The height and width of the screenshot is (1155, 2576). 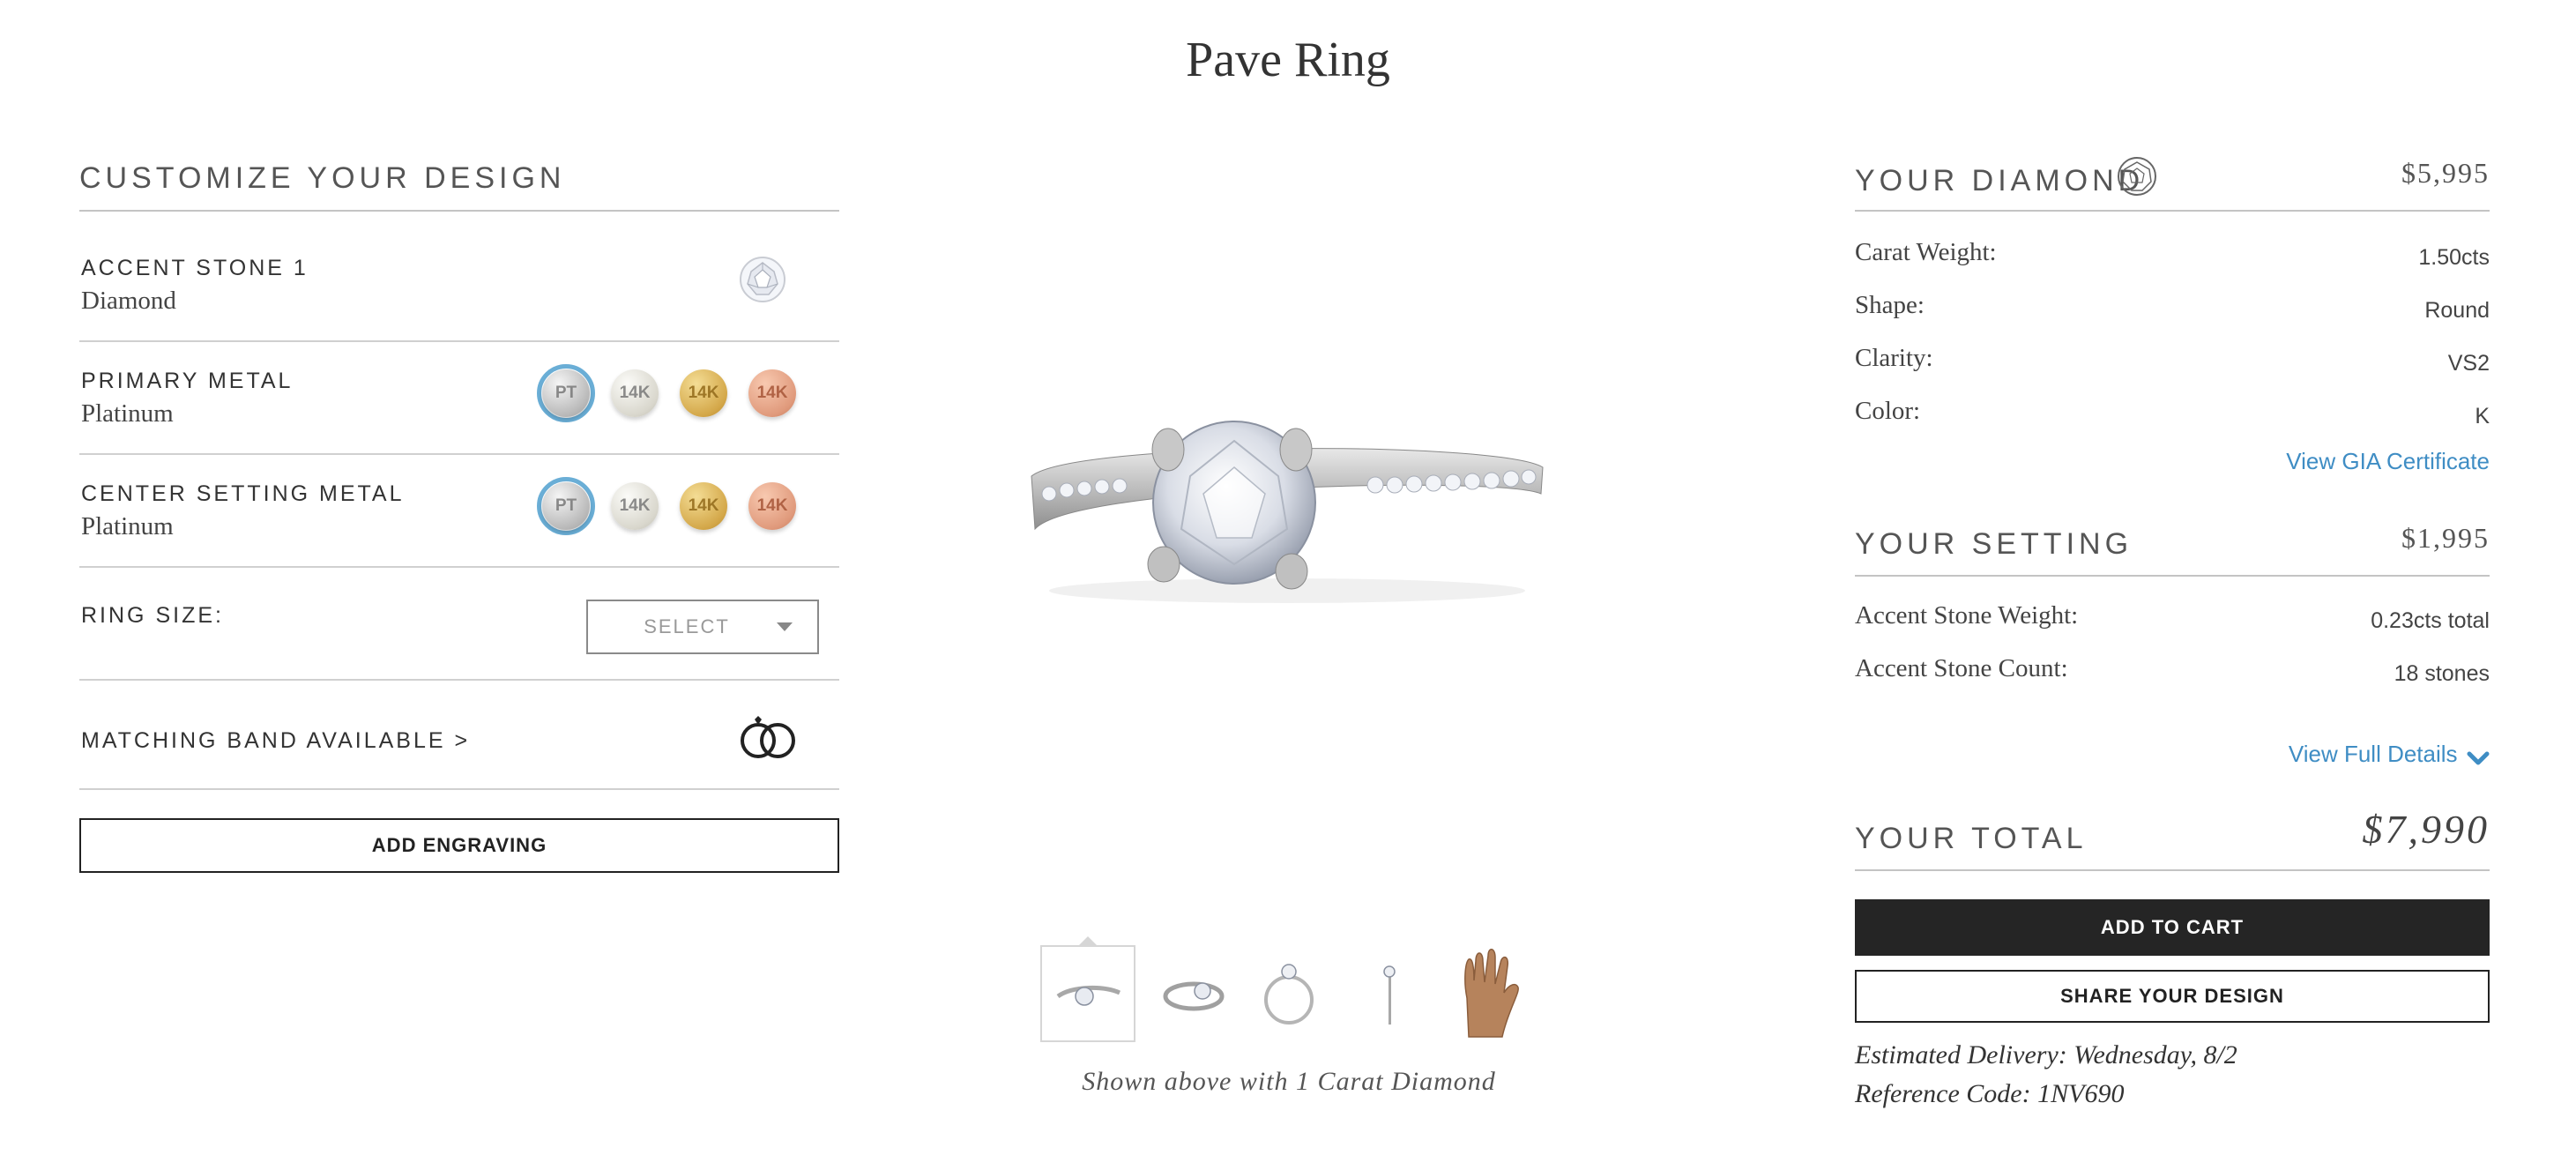 I want to click on ring-size-select: SELECT, so click(x=703, y=627).